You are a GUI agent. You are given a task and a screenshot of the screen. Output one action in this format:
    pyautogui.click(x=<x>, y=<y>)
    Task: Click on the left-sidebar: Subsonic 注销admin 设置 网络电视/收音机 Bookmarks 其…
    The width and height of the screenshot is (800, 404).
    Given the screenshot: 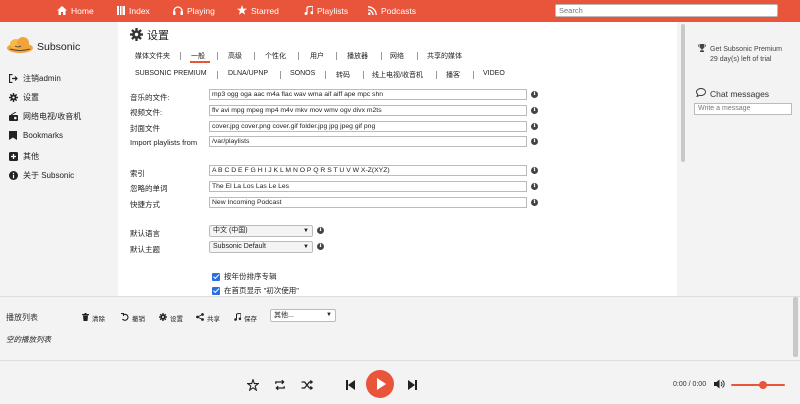 What is the action you would take?
    pyautogui.click(x=59, y=159)
    